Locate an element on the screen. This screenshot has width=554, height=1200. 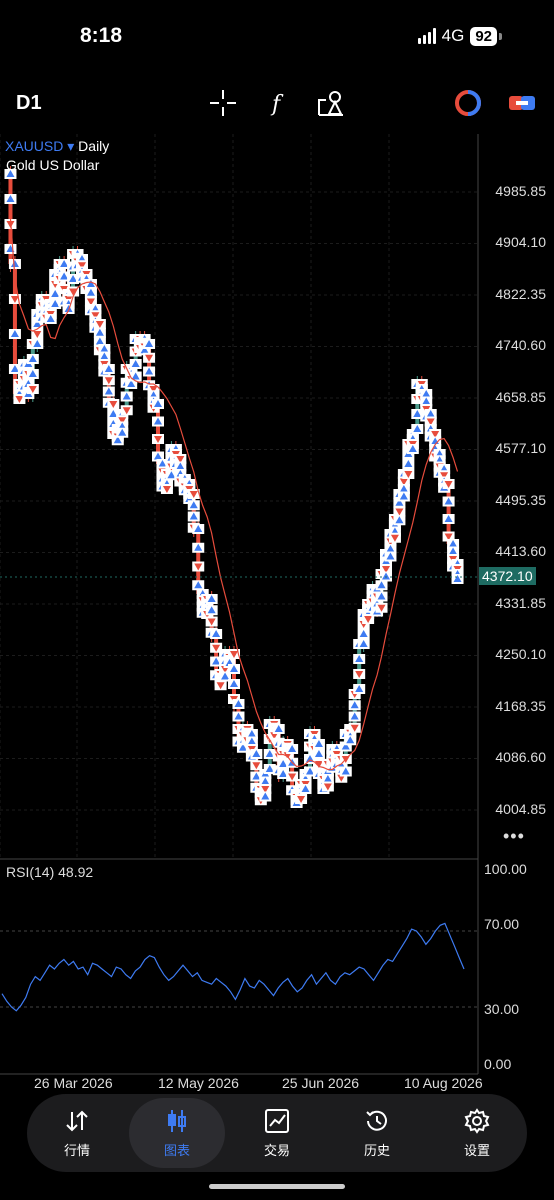
date-axis-label: 25 Jun 2026 is located at coordinates (321, 1083).